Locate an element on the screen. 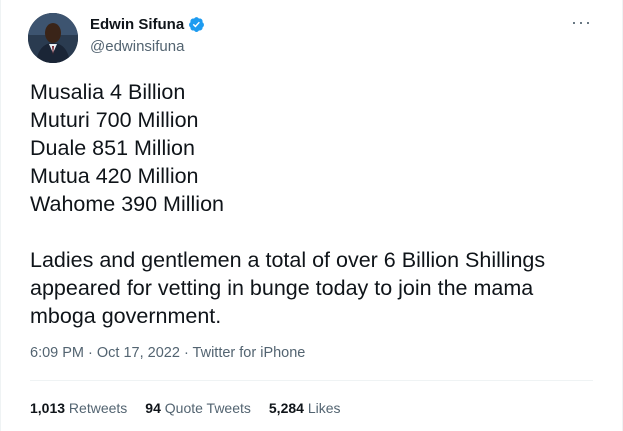  tweet-line: Mutua 420 Million is located at coordinates (114, 176).